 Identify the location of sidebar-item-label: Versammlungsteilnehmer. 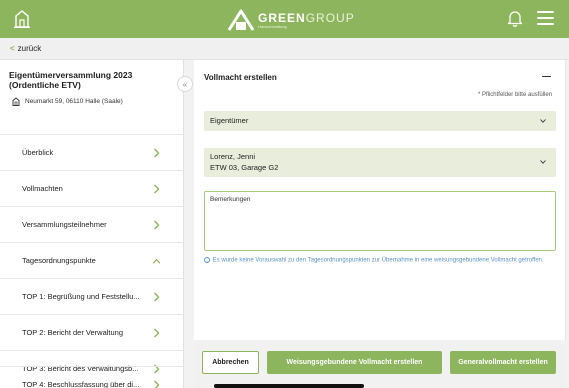
(64, 224).